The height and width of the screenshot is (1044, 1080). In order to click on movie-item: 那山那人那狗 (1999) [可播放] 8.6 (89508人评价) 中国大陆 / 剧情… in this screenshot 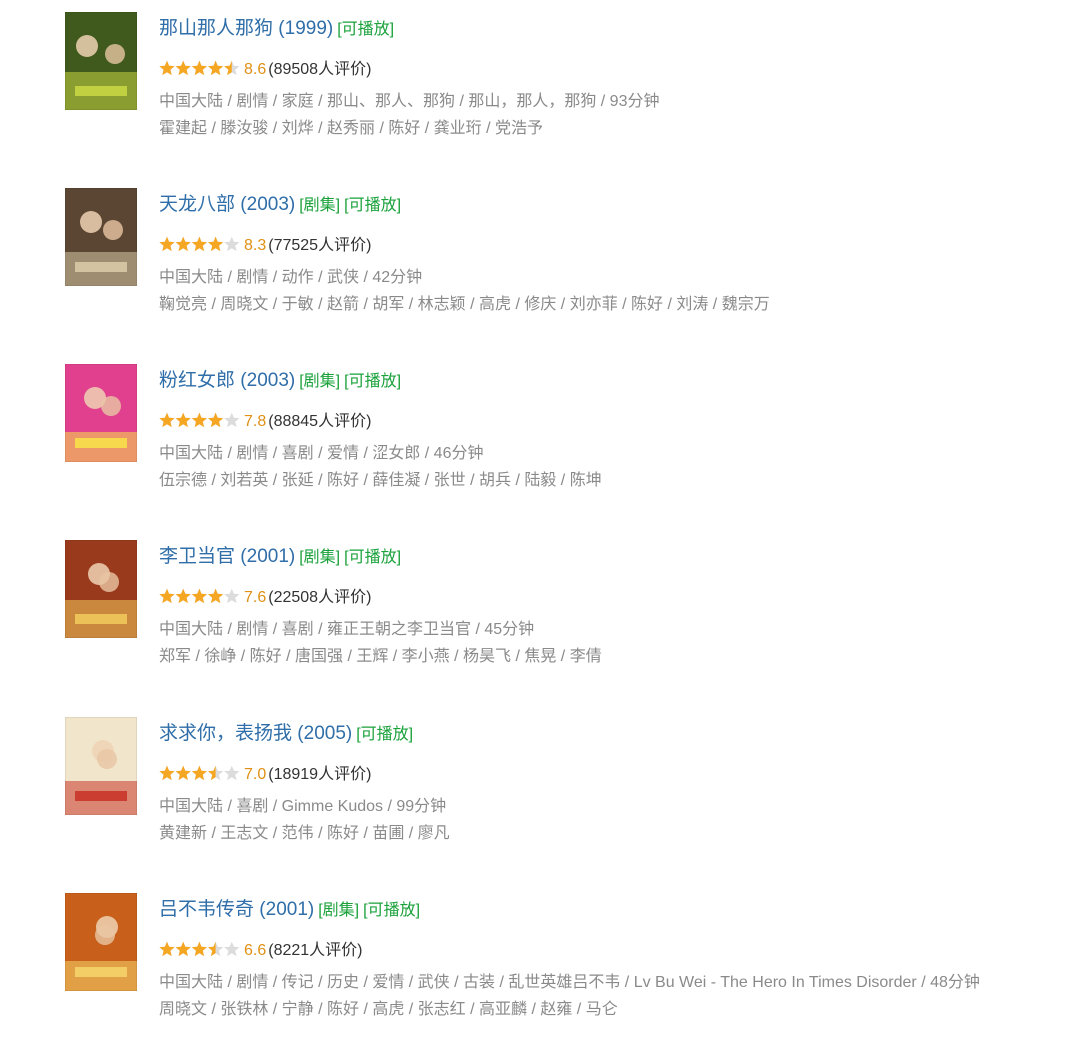, I will do `click(540, 87)`.